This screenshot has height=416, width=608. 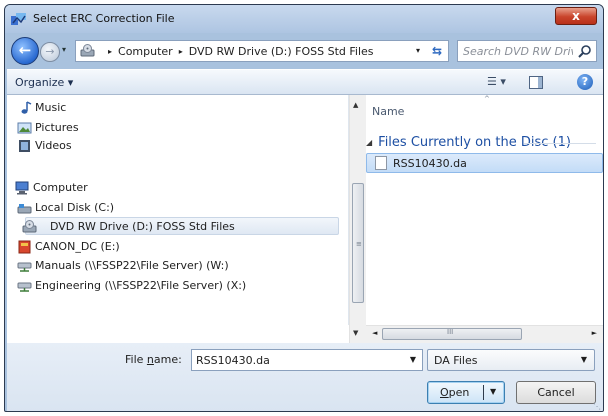 I want to click on vertical-scrollbar: ▲ ≡ ▼, so click(x=357, y=219).